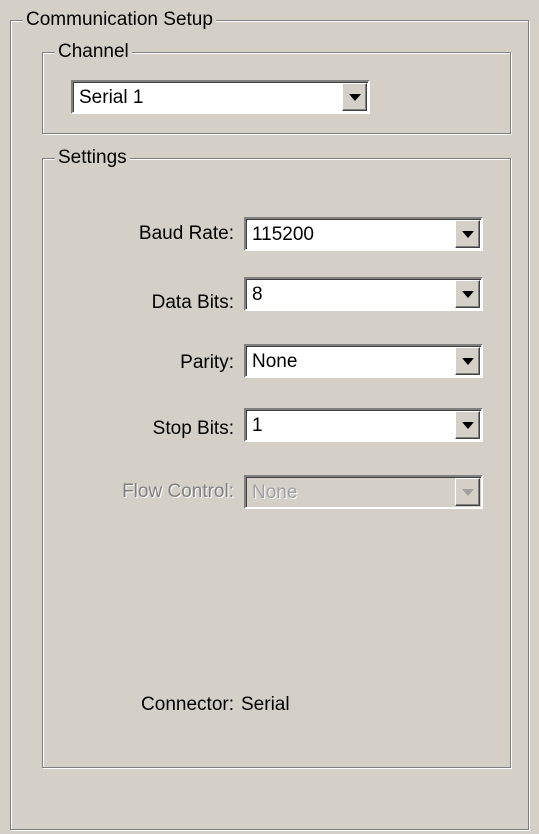 The width and height of the screenshot is (539, 834). I want to click on parity-dropdown-button, so click(467, 361).